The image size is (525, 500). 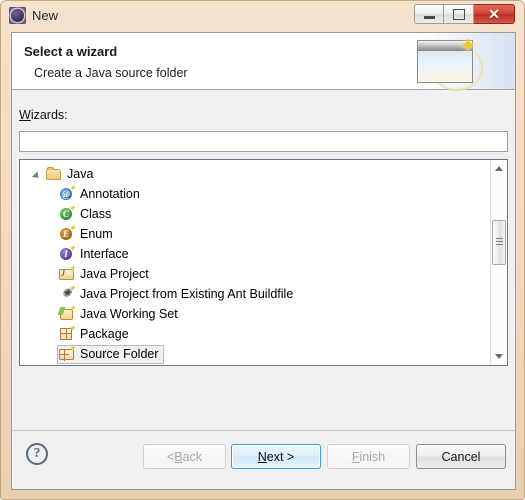 What do you see at coordinates (37, 454) in the screenshot?
I see `help-button: ?` at bounding box center [37, 454].